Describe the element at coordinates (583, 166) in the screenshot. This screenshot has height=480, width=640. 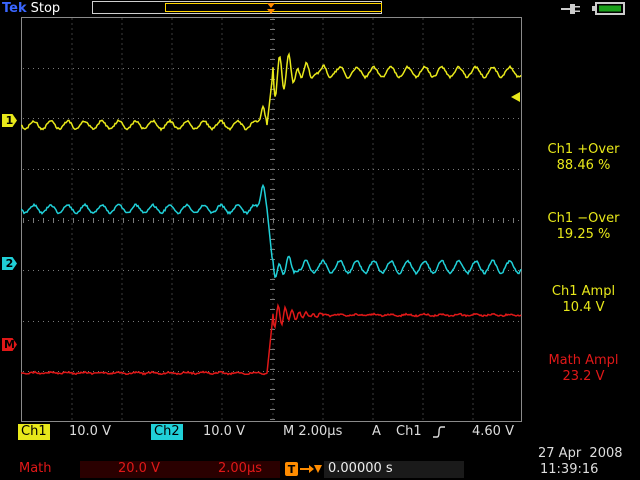
I see `measurement-value: 88.46 %` at that location.